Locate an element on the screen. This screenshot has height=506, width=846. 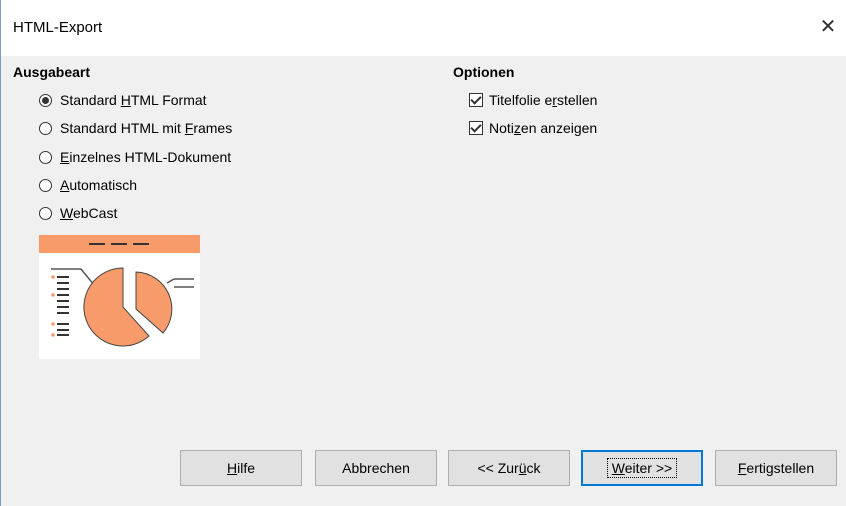
radio-automatic: Automatisch is located at coordinates (88, 185).